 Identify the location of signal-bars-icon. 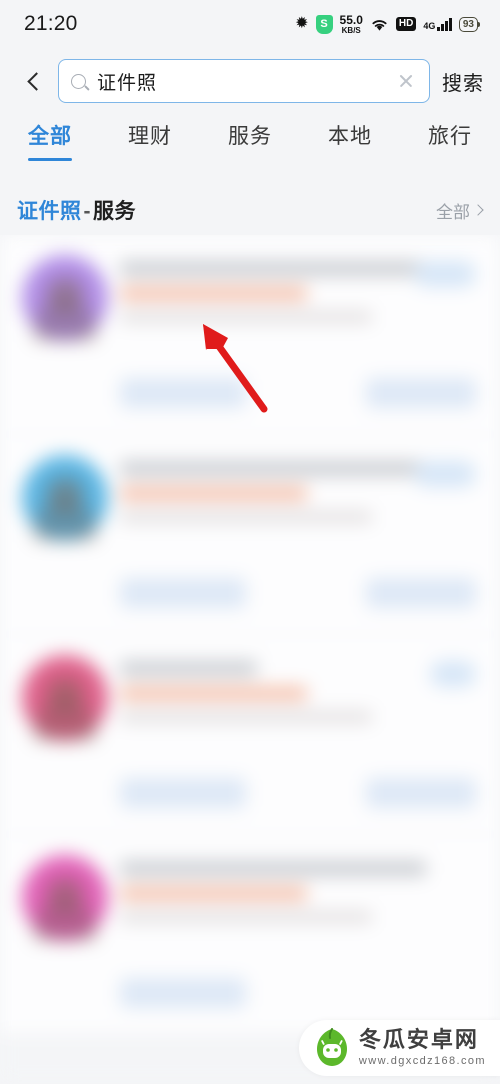
(444, 24).